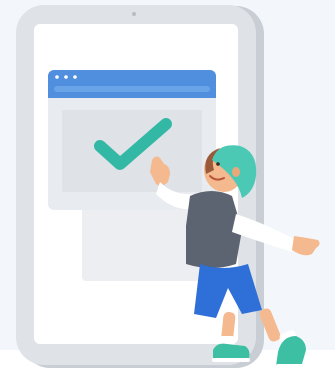 This screenshot has height=372, width=335. What do you see at coordinates (236, 172) in the screenshot?
I see `child-ear` at bounding box center [236, 172].